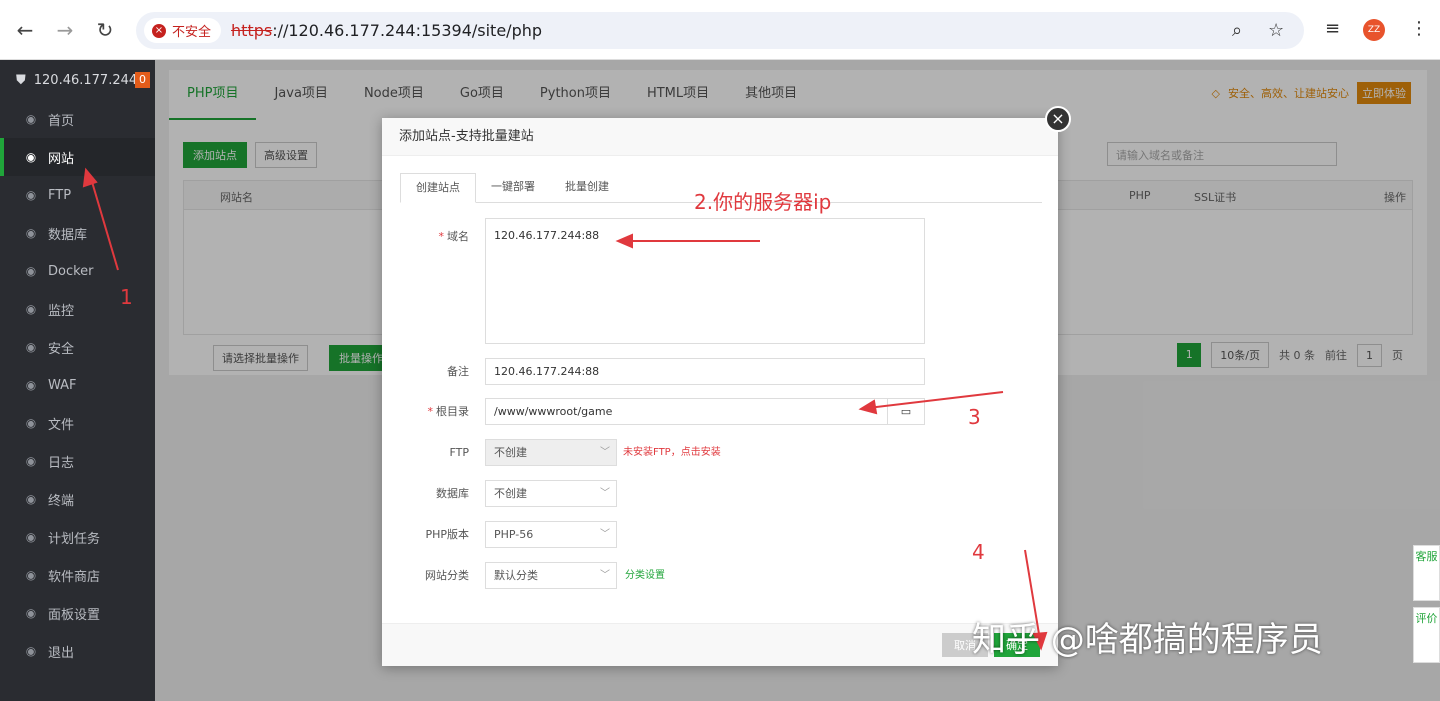 This screenshot has width=1440, height=701. What do you see at coordinates (686, 411) in the screenshot?
I see `root-dir-input: /www/wwwroot/game` at bounding box center [686, 411].